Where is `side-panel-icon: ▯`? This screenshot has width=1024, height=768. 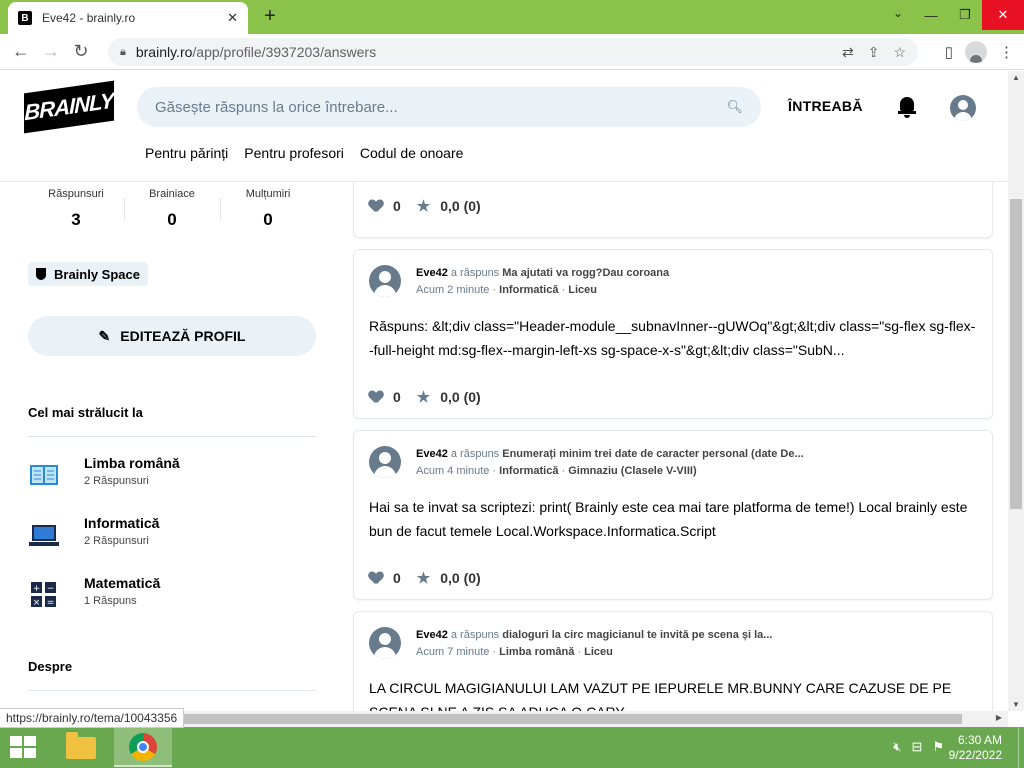 side-panel-icon: ▯ is located at coordinates (949, 52).